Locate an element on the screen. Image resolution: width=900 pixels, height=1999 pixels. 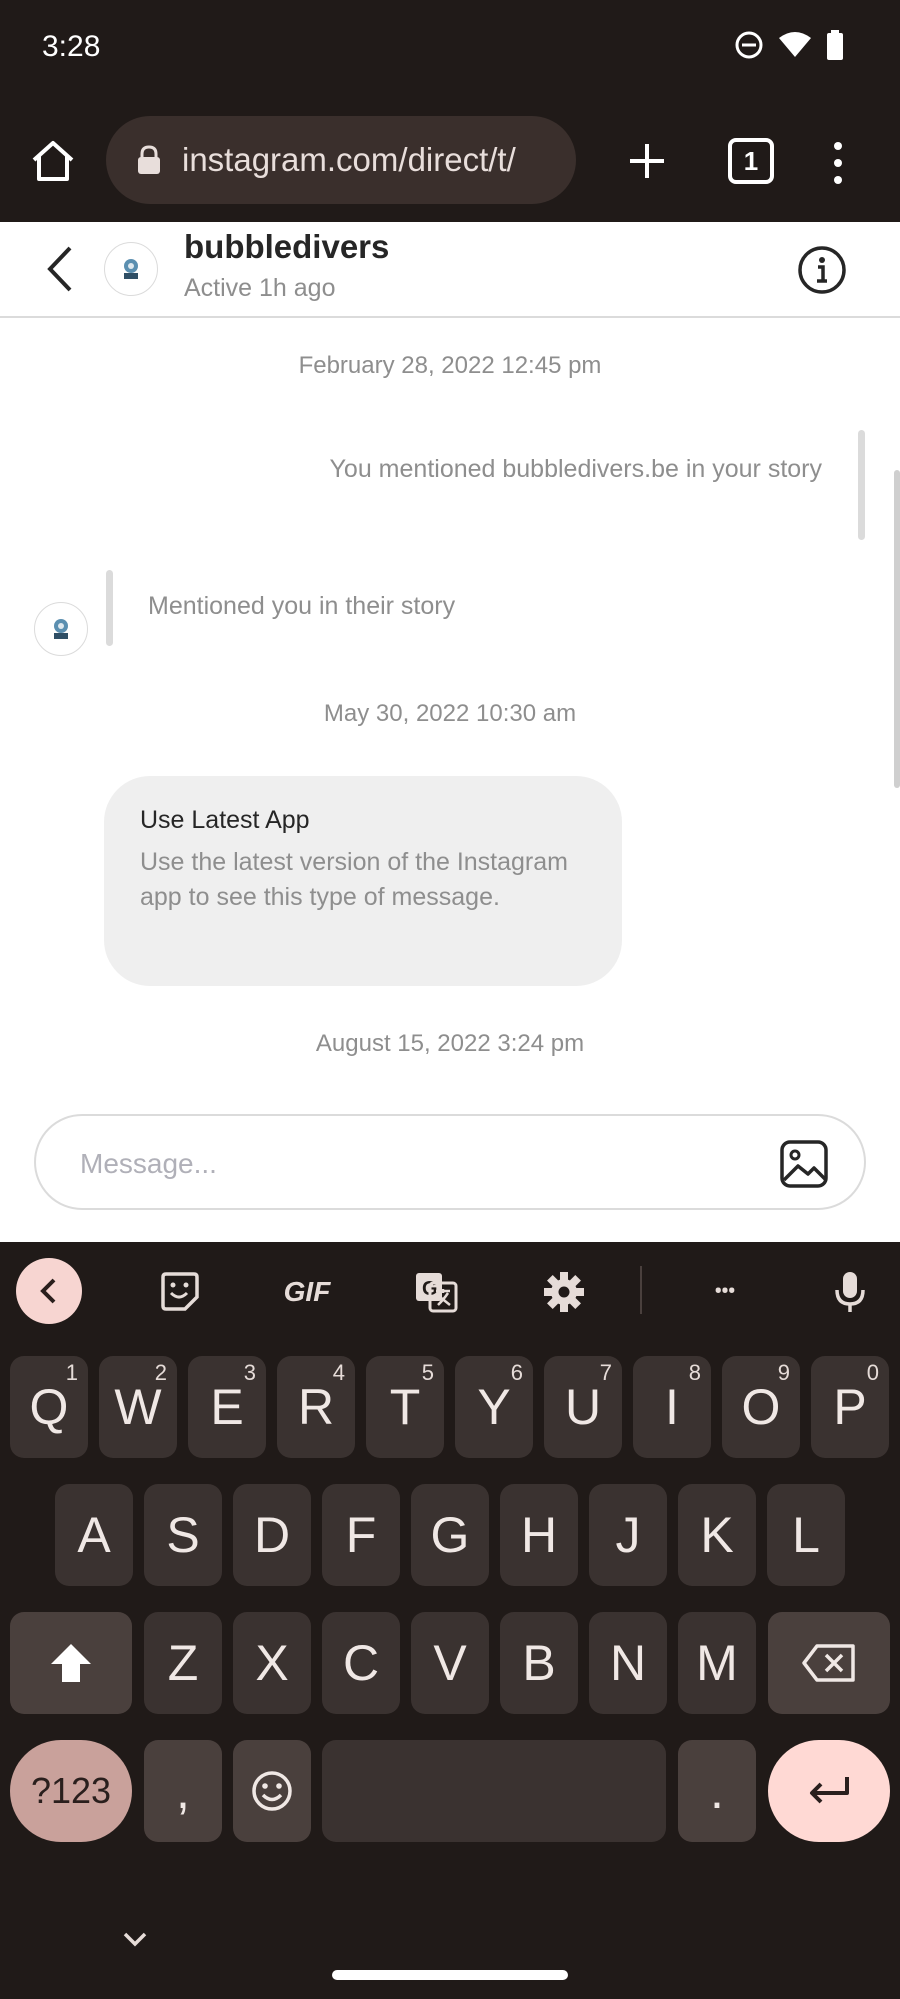
enter-key is located at coordinates (829, 1791).